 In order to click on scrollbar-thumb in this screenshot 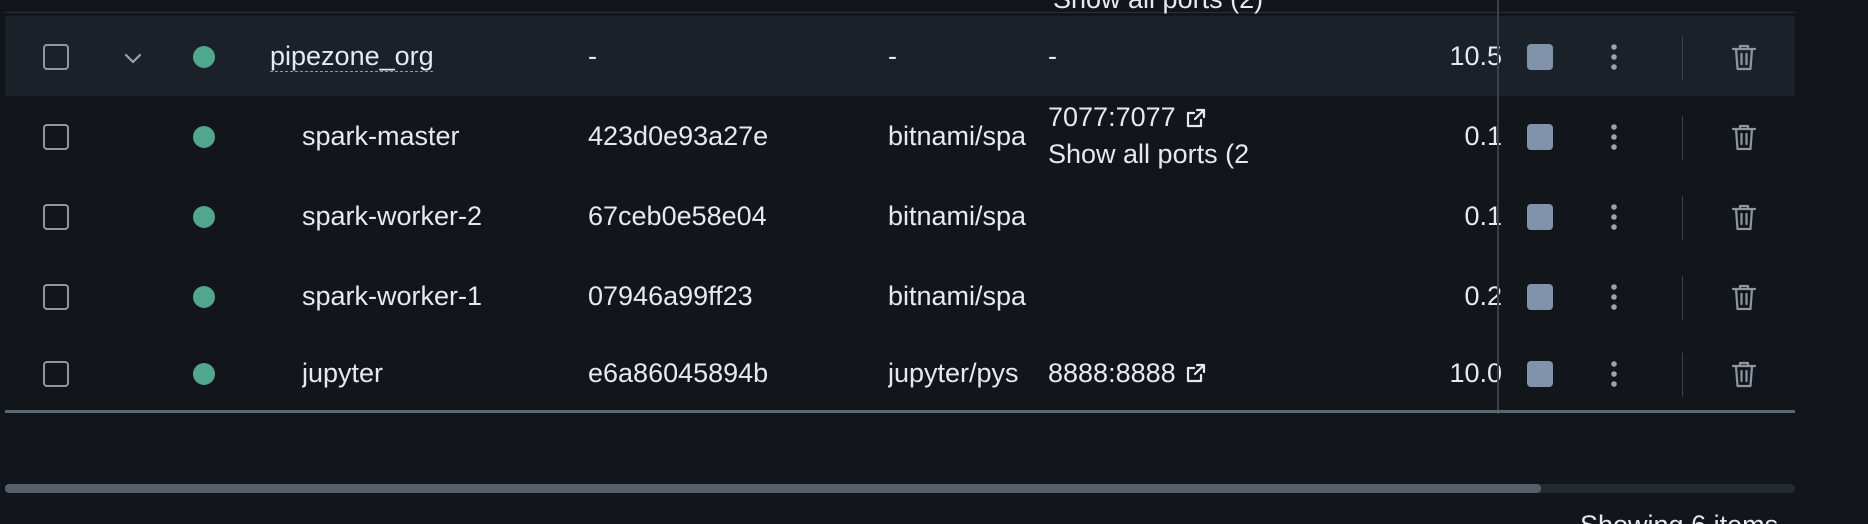, I will do `click(773, 488)`.